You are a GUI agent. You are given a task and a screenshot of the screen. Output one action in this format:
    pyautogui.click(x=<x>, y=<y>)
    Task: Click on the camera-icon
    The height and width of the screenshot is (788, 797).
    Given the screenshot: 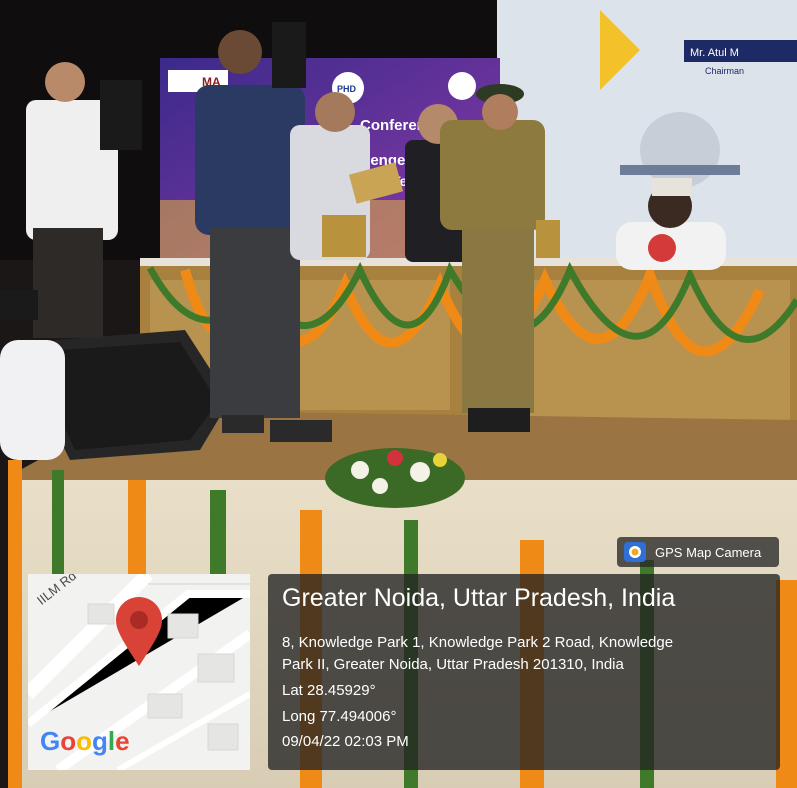 What is the action you would take?
    pyautogui.click(x=635, y=552)
    